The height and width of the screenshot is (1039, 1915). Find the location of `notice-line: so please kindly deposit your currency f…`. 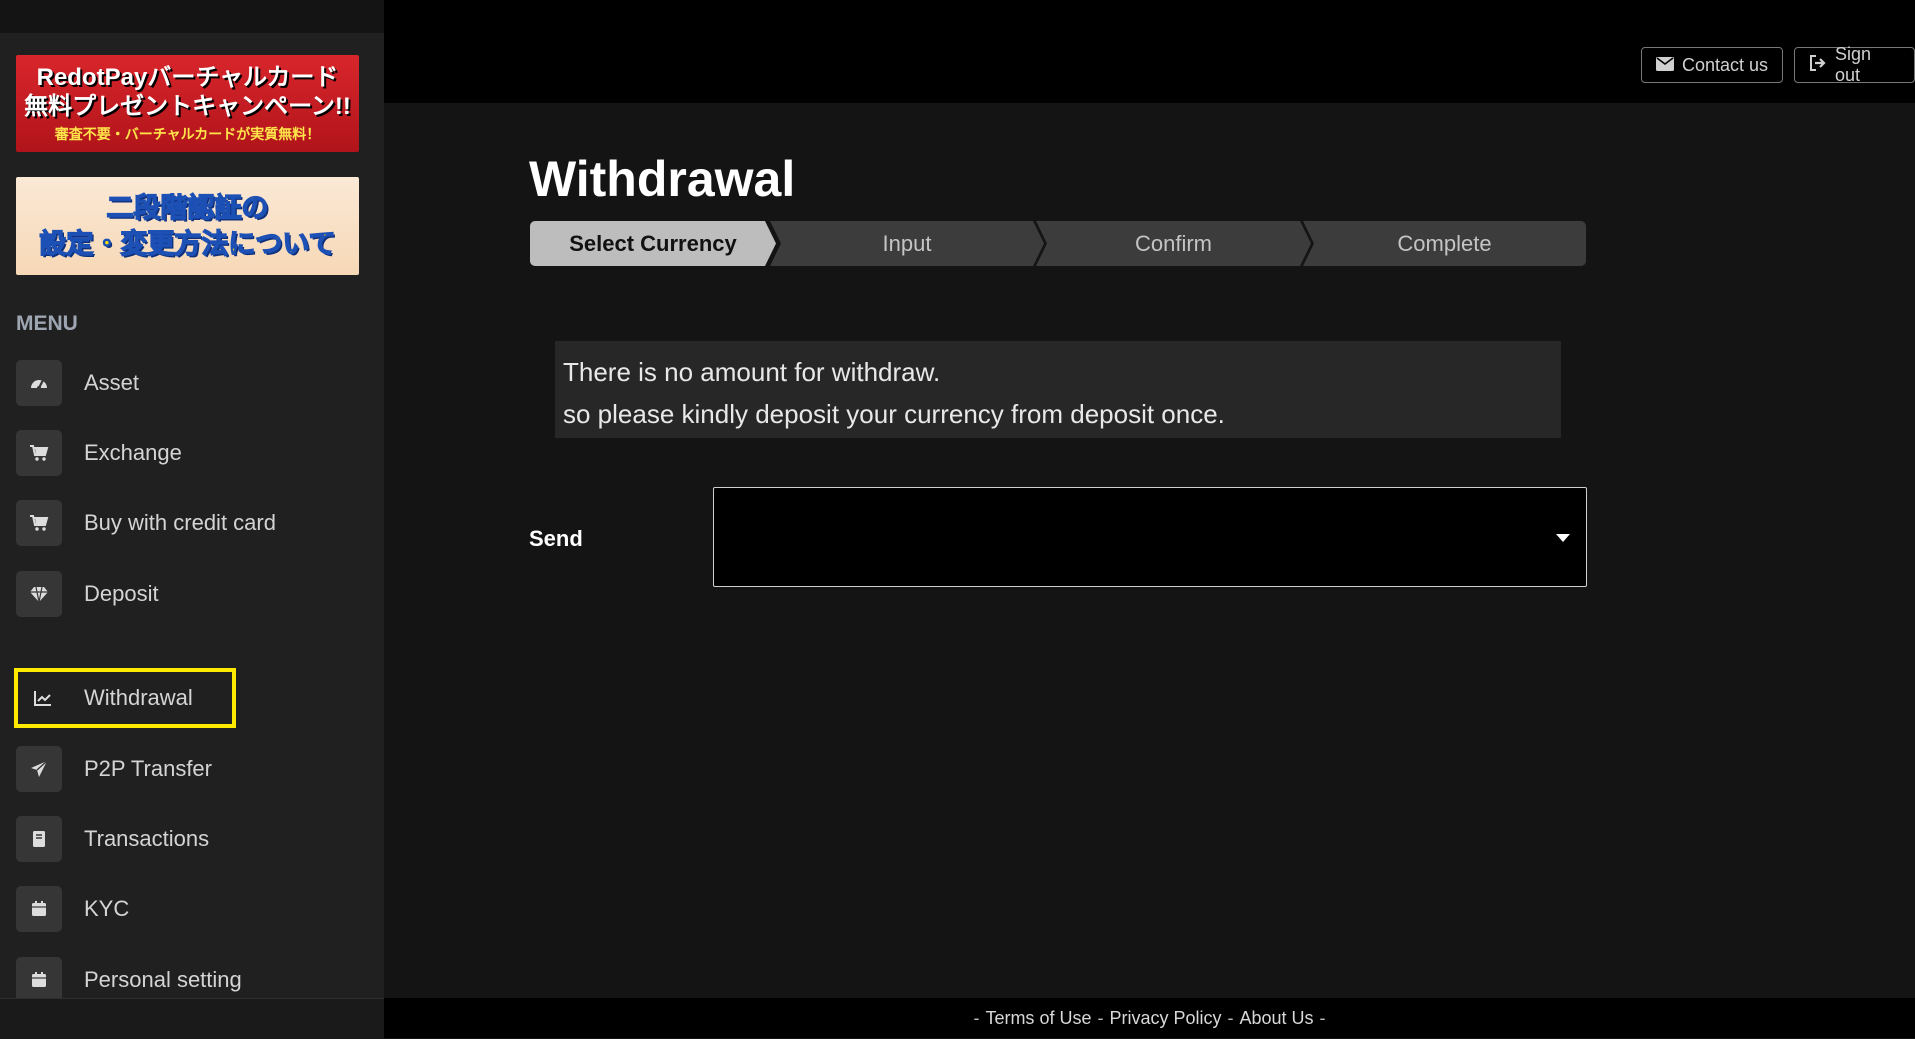

notice-line: so please kindly deposit your currency f… is located at coordinates (894, 414).